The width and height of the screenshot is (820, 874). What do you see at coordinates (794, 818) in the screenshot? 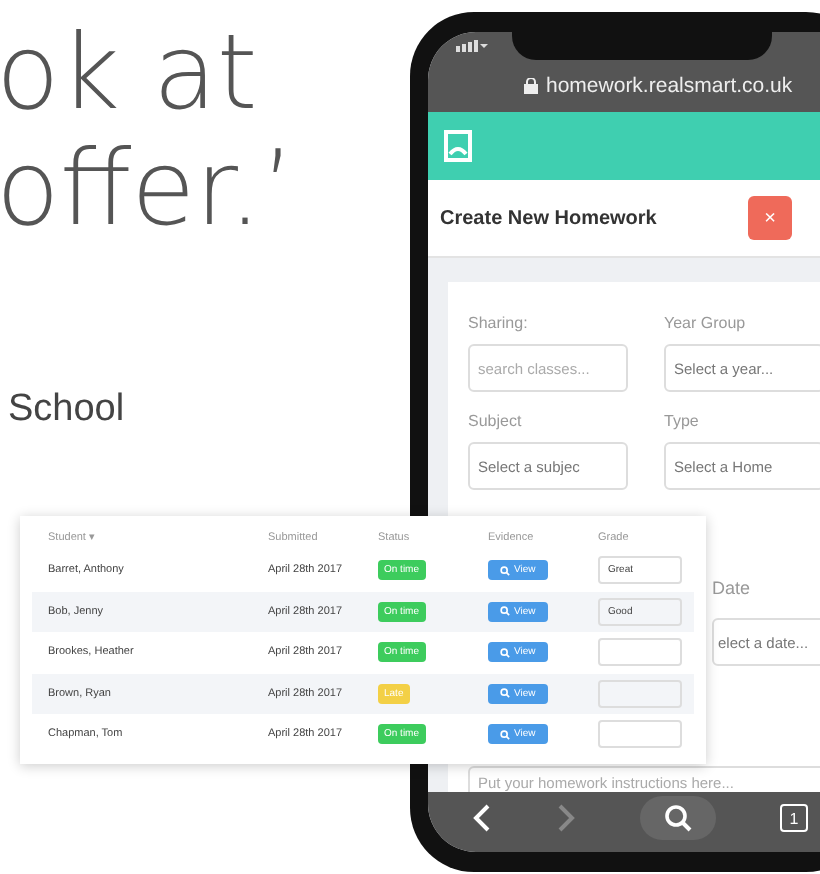
I see `tabs-button: 1` at bounding box center [794, 818].